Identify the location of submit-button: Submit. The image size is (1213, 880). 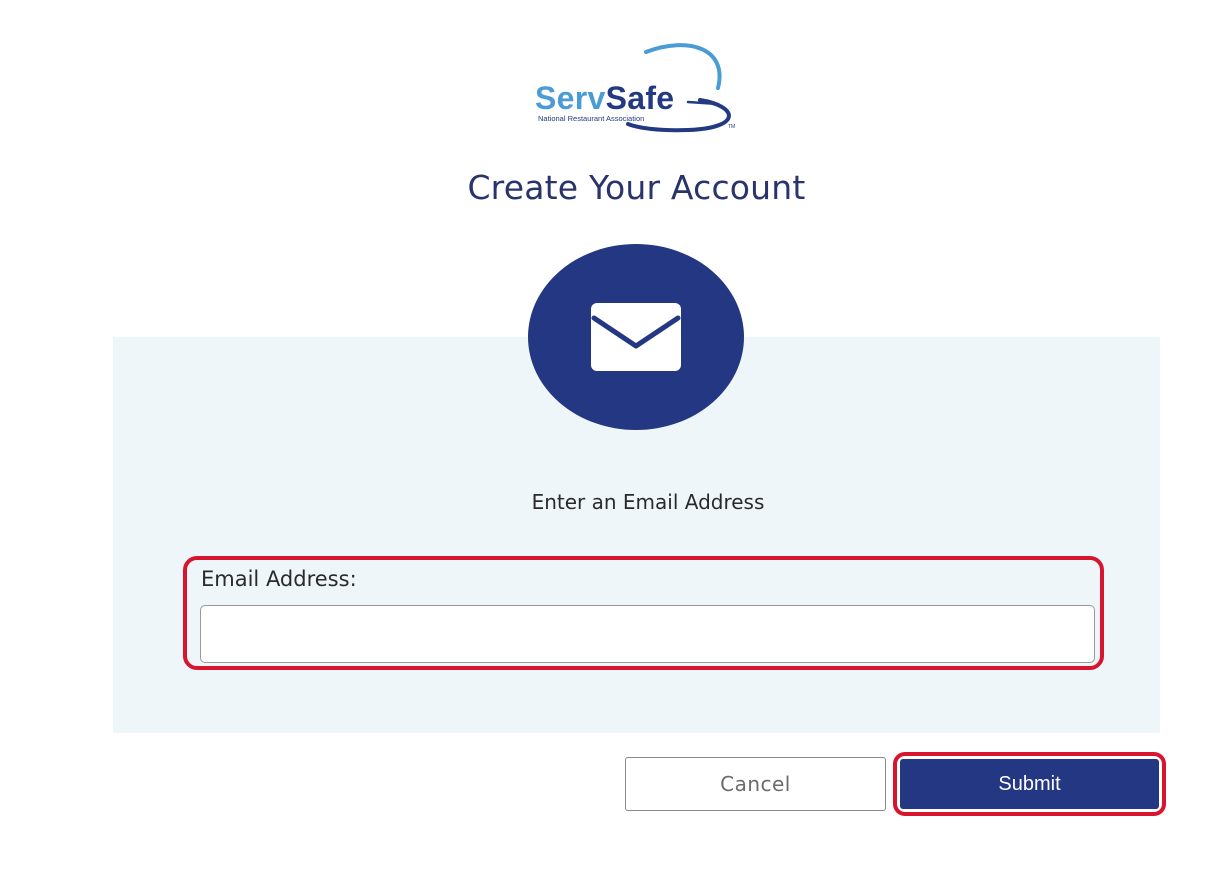
(1029, 784).